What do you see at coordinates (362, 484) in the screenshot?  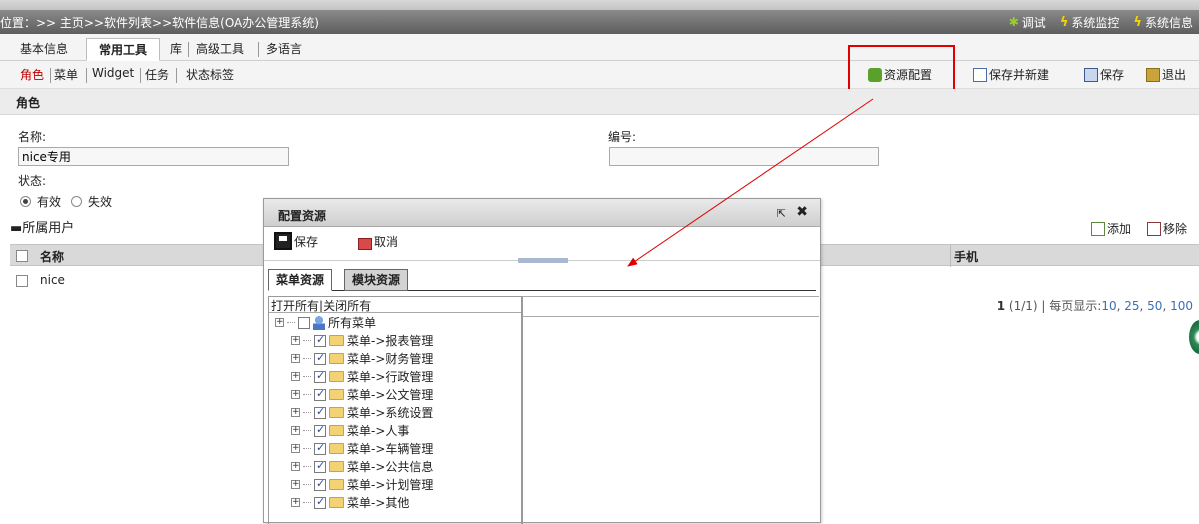 I see `tree-node: + 菜单->计划管理` at bounding box center [362, 484].